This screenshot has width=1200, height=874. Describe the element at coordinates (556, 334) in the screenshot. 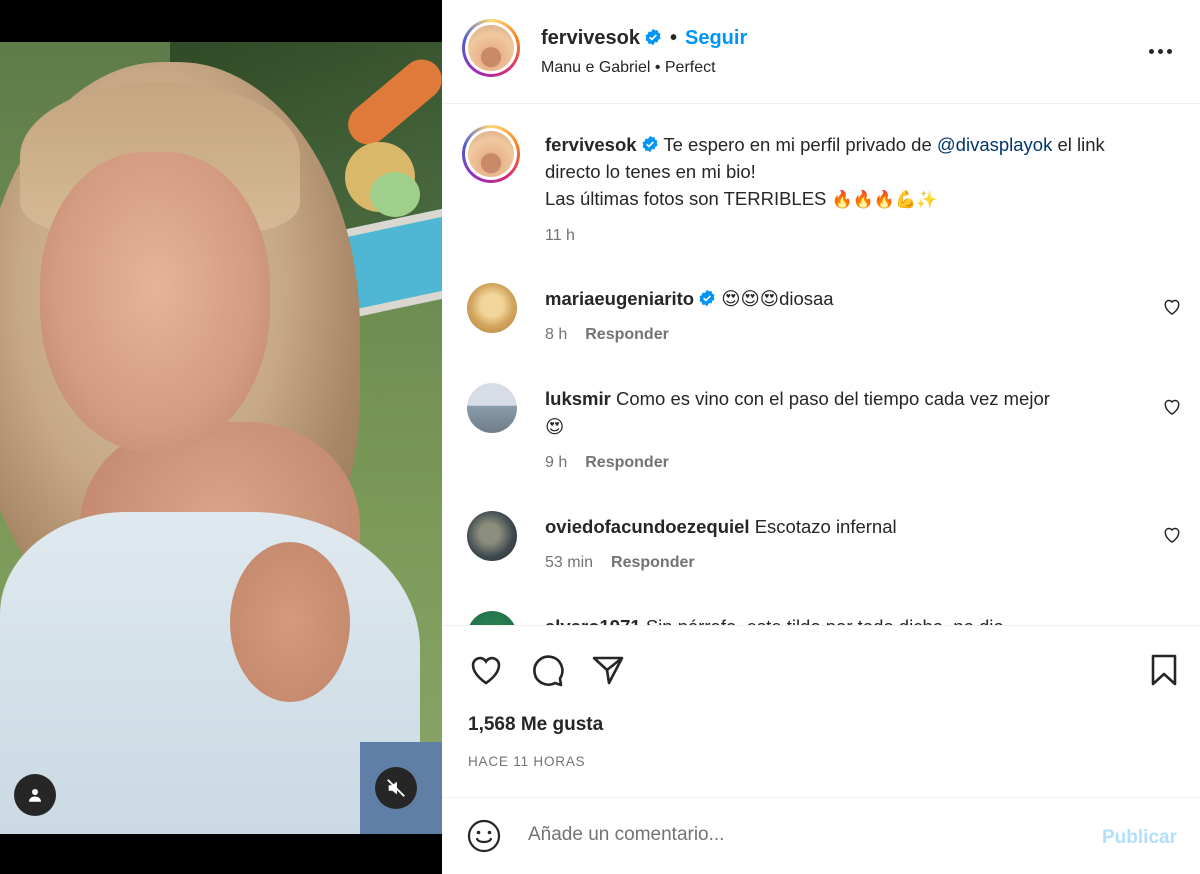

I see `comment-time: 8 h` at that location.